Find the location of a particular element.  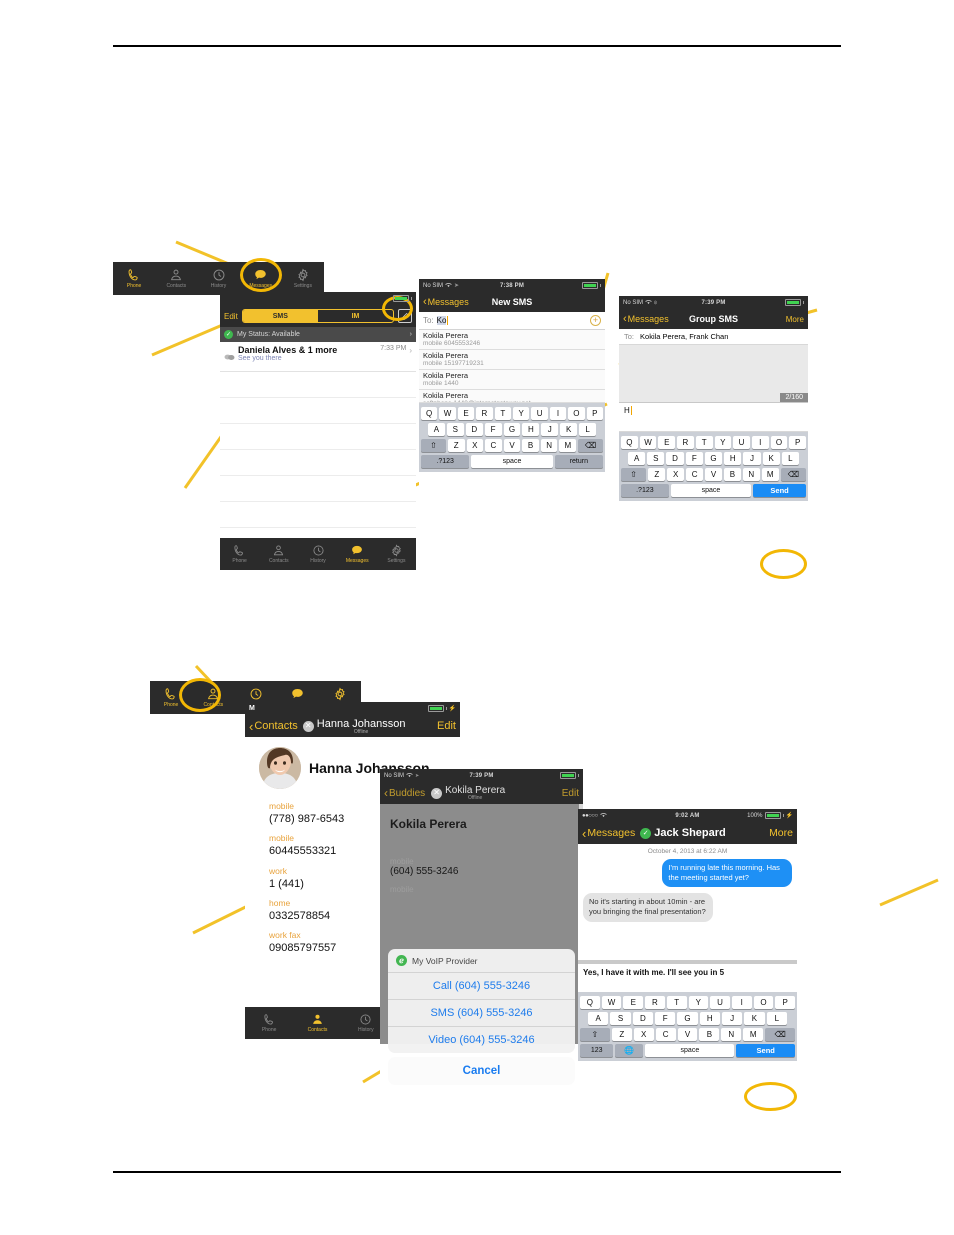

messages-bottom-tabbar: Phone Contacts History Messages Settings is located at coordinates (318, 554).